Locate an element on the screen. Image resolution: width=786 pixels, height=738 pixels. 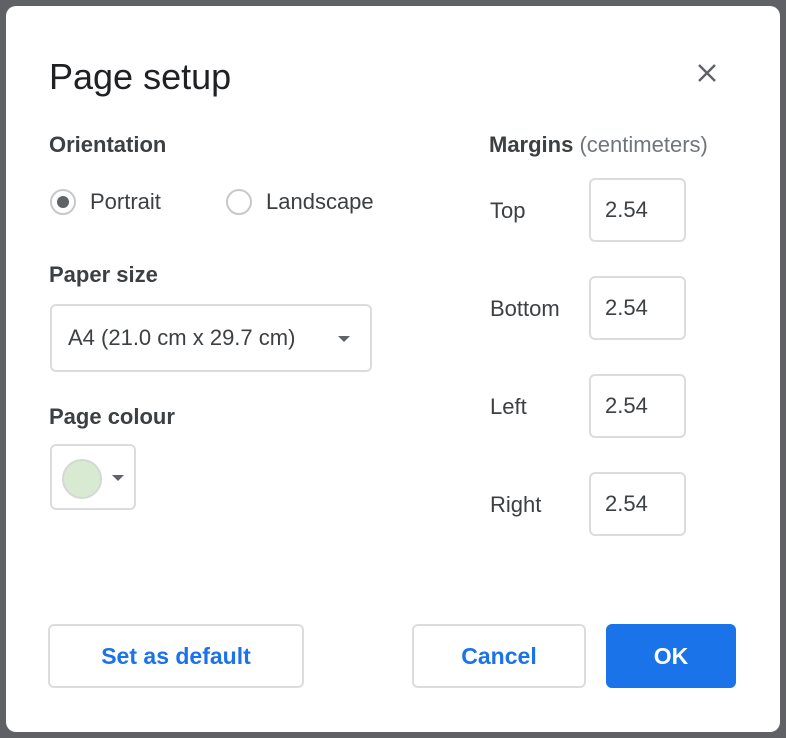
paper-size-label: Paper size is located at coordinates (103, 274).